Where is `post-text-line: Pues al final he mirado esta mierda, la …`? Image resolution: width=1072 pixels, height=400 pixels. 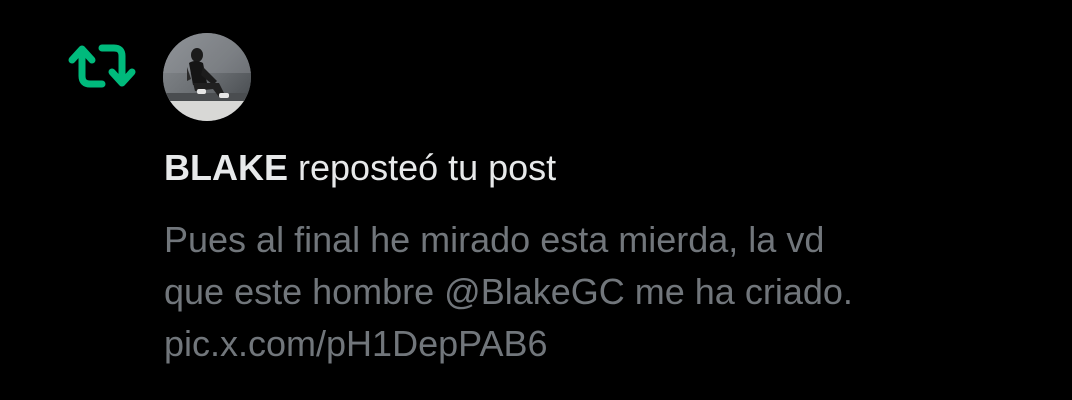
post-text-line: Pues al final he mirado esta mierda, la … is located at coordinates (494, 239).